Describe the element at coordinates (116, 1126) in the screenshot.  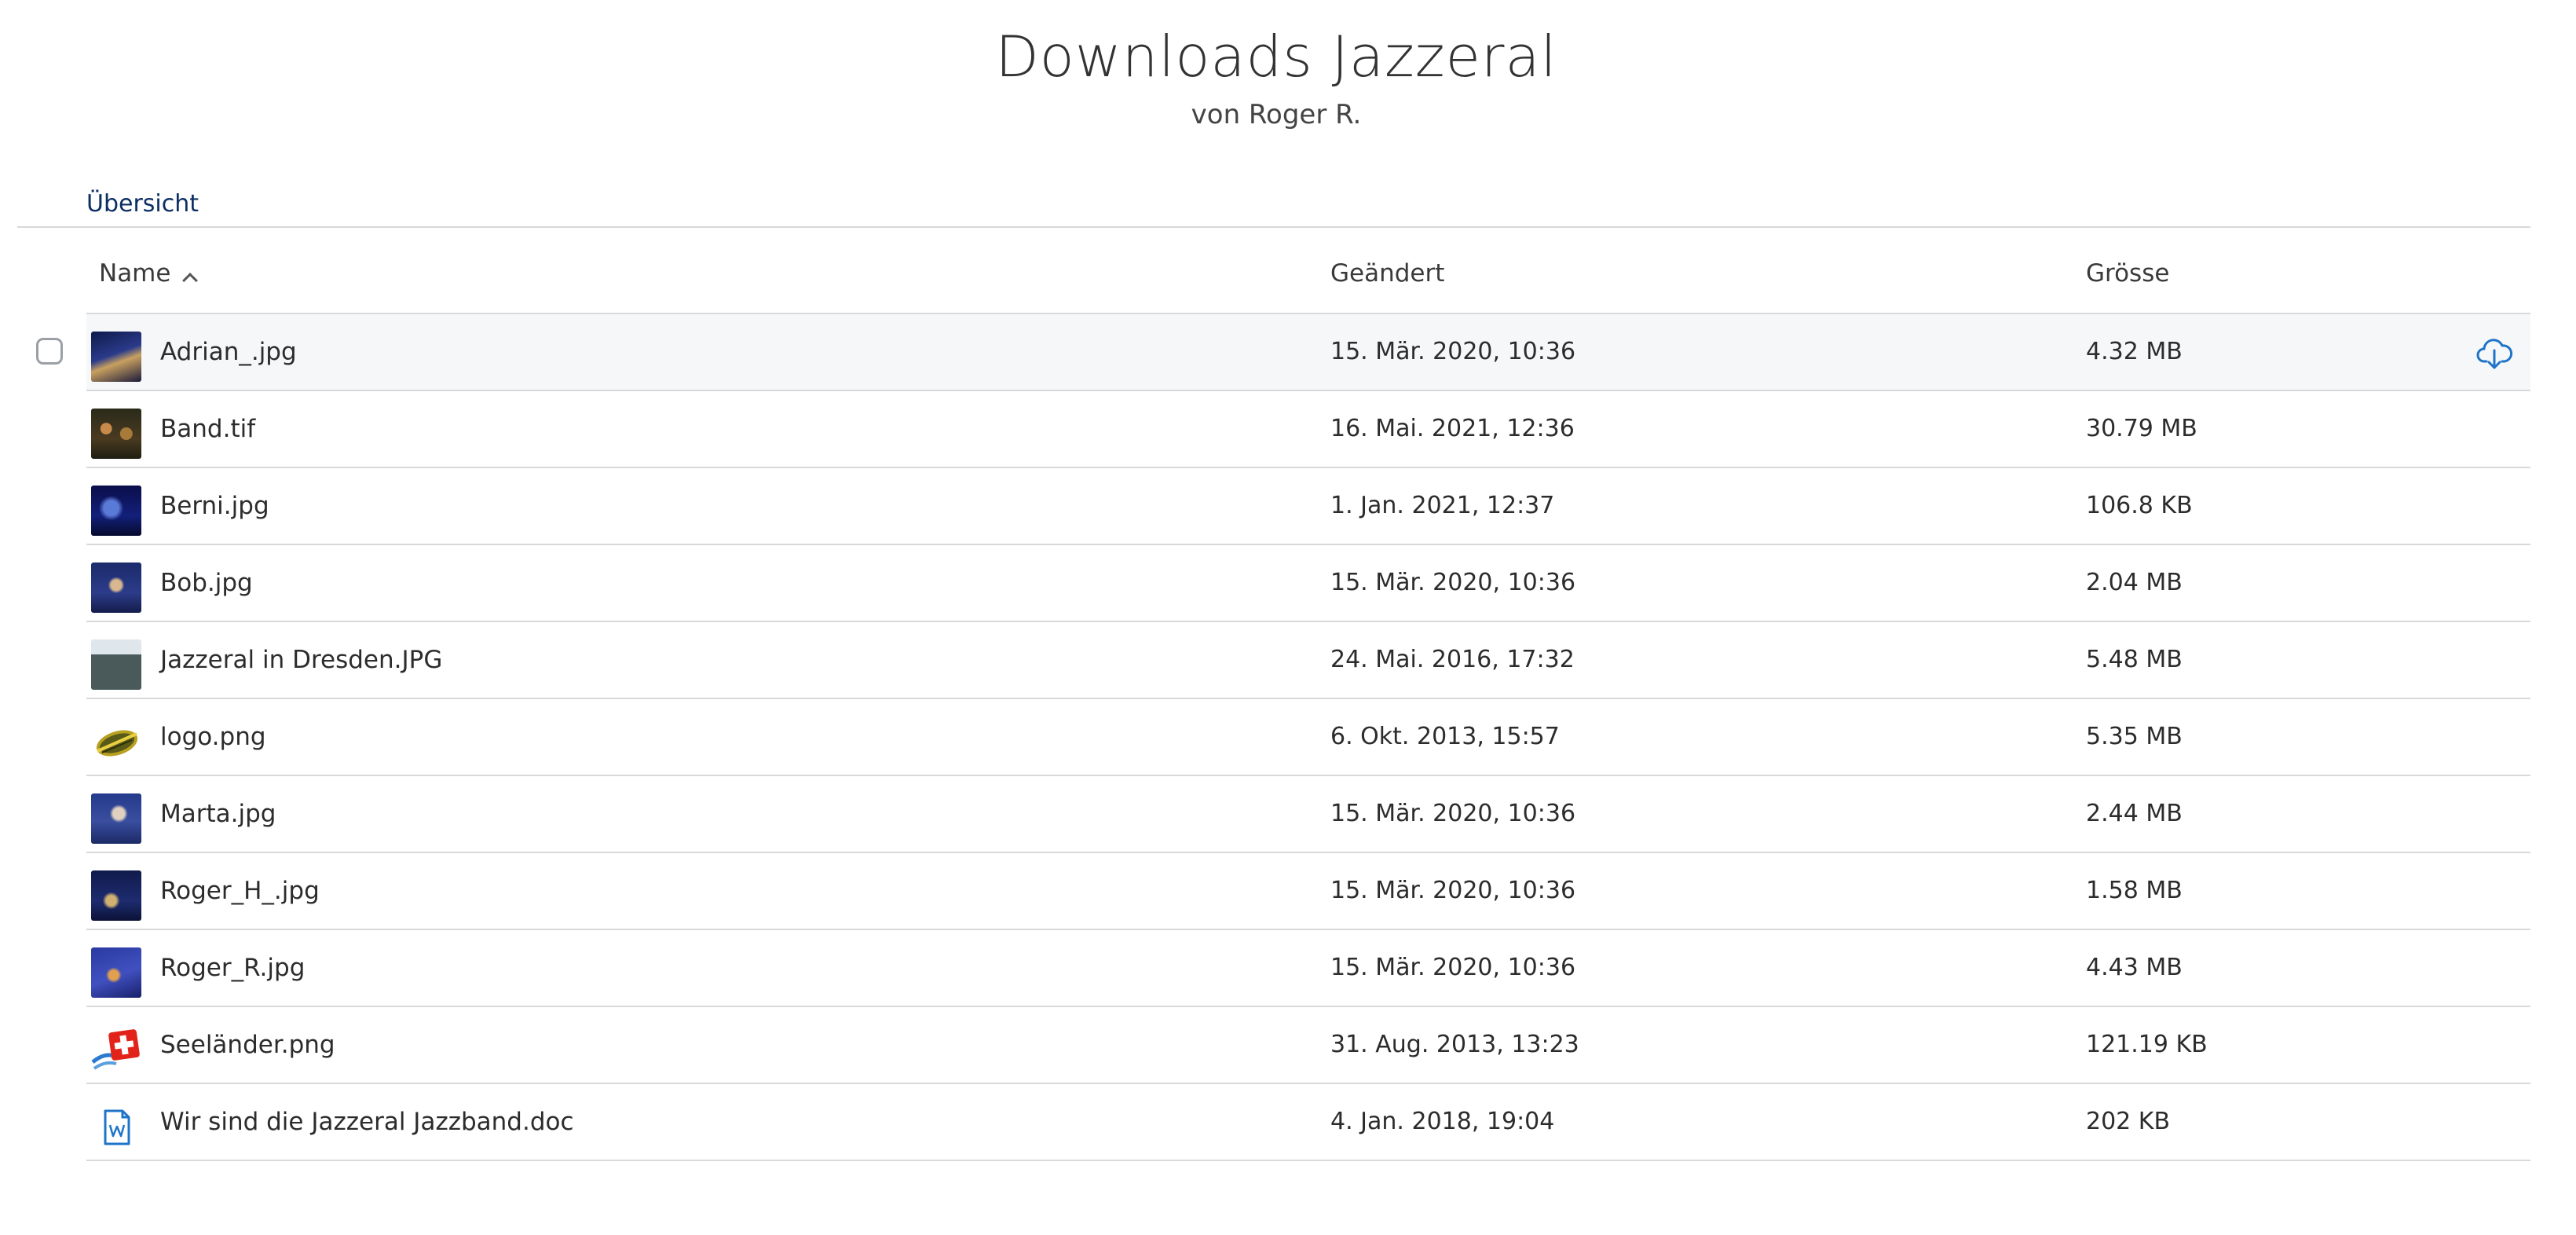
I see `word-doc-icon` at that location.